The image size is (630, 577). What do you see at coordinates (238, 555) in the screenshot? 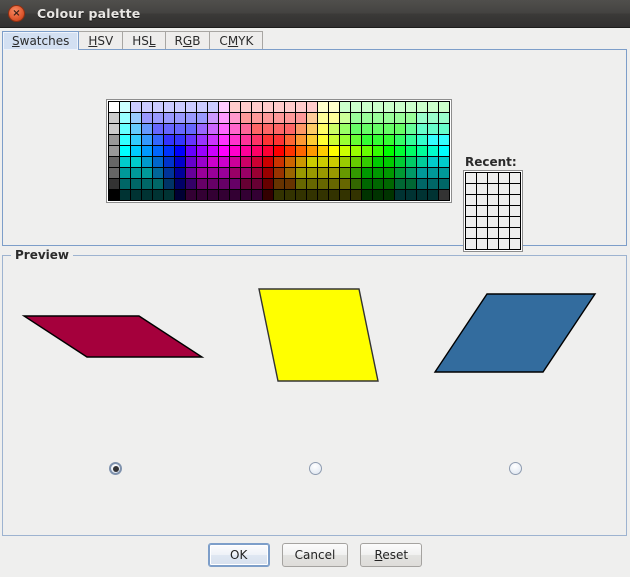
I see `ok-button: OK` at bounding box center [238, 555].